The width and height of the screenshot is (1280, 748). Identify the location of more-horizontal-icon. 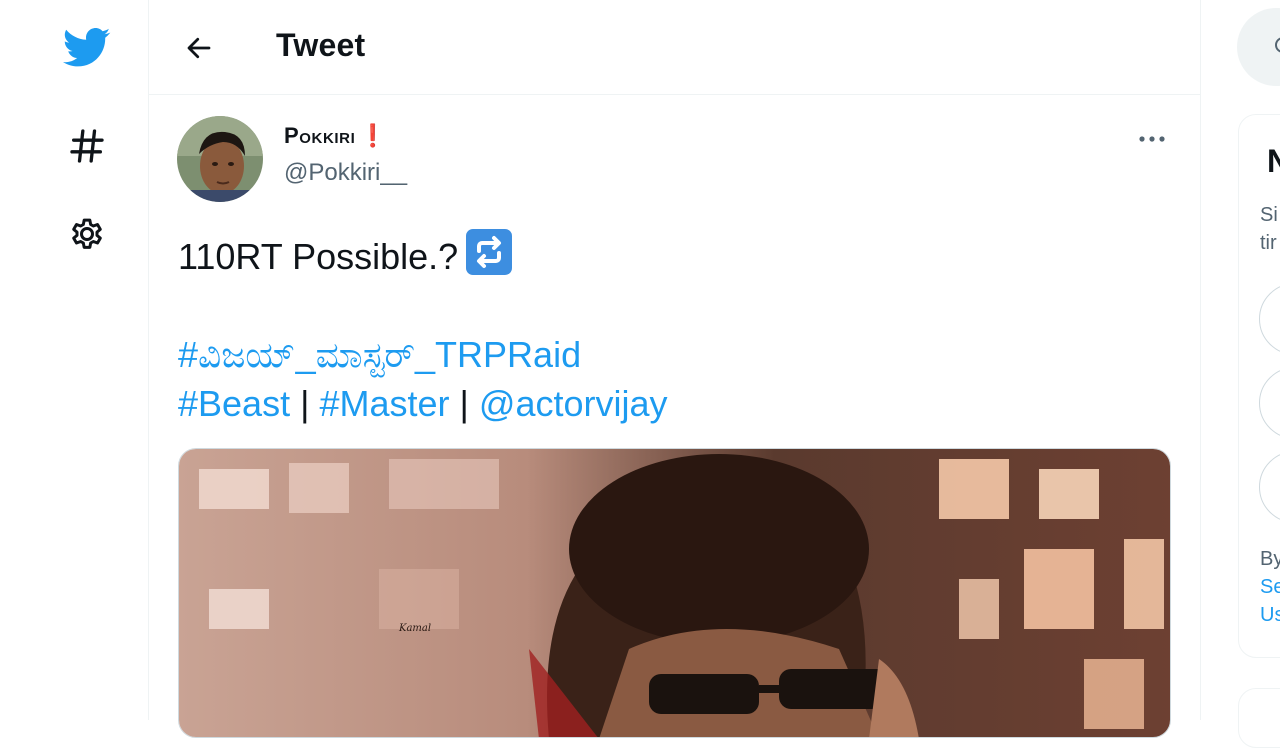
(1152, 139).